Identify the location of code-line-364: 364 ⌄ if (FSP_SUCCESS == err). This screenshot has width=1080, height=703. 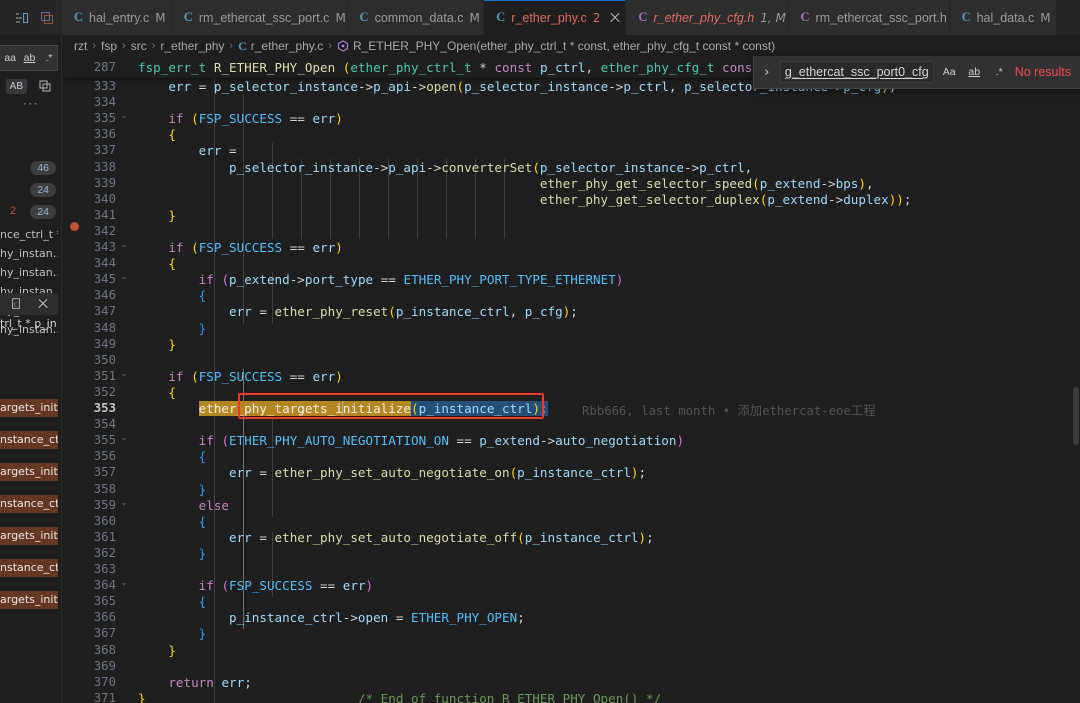
(571, 585).